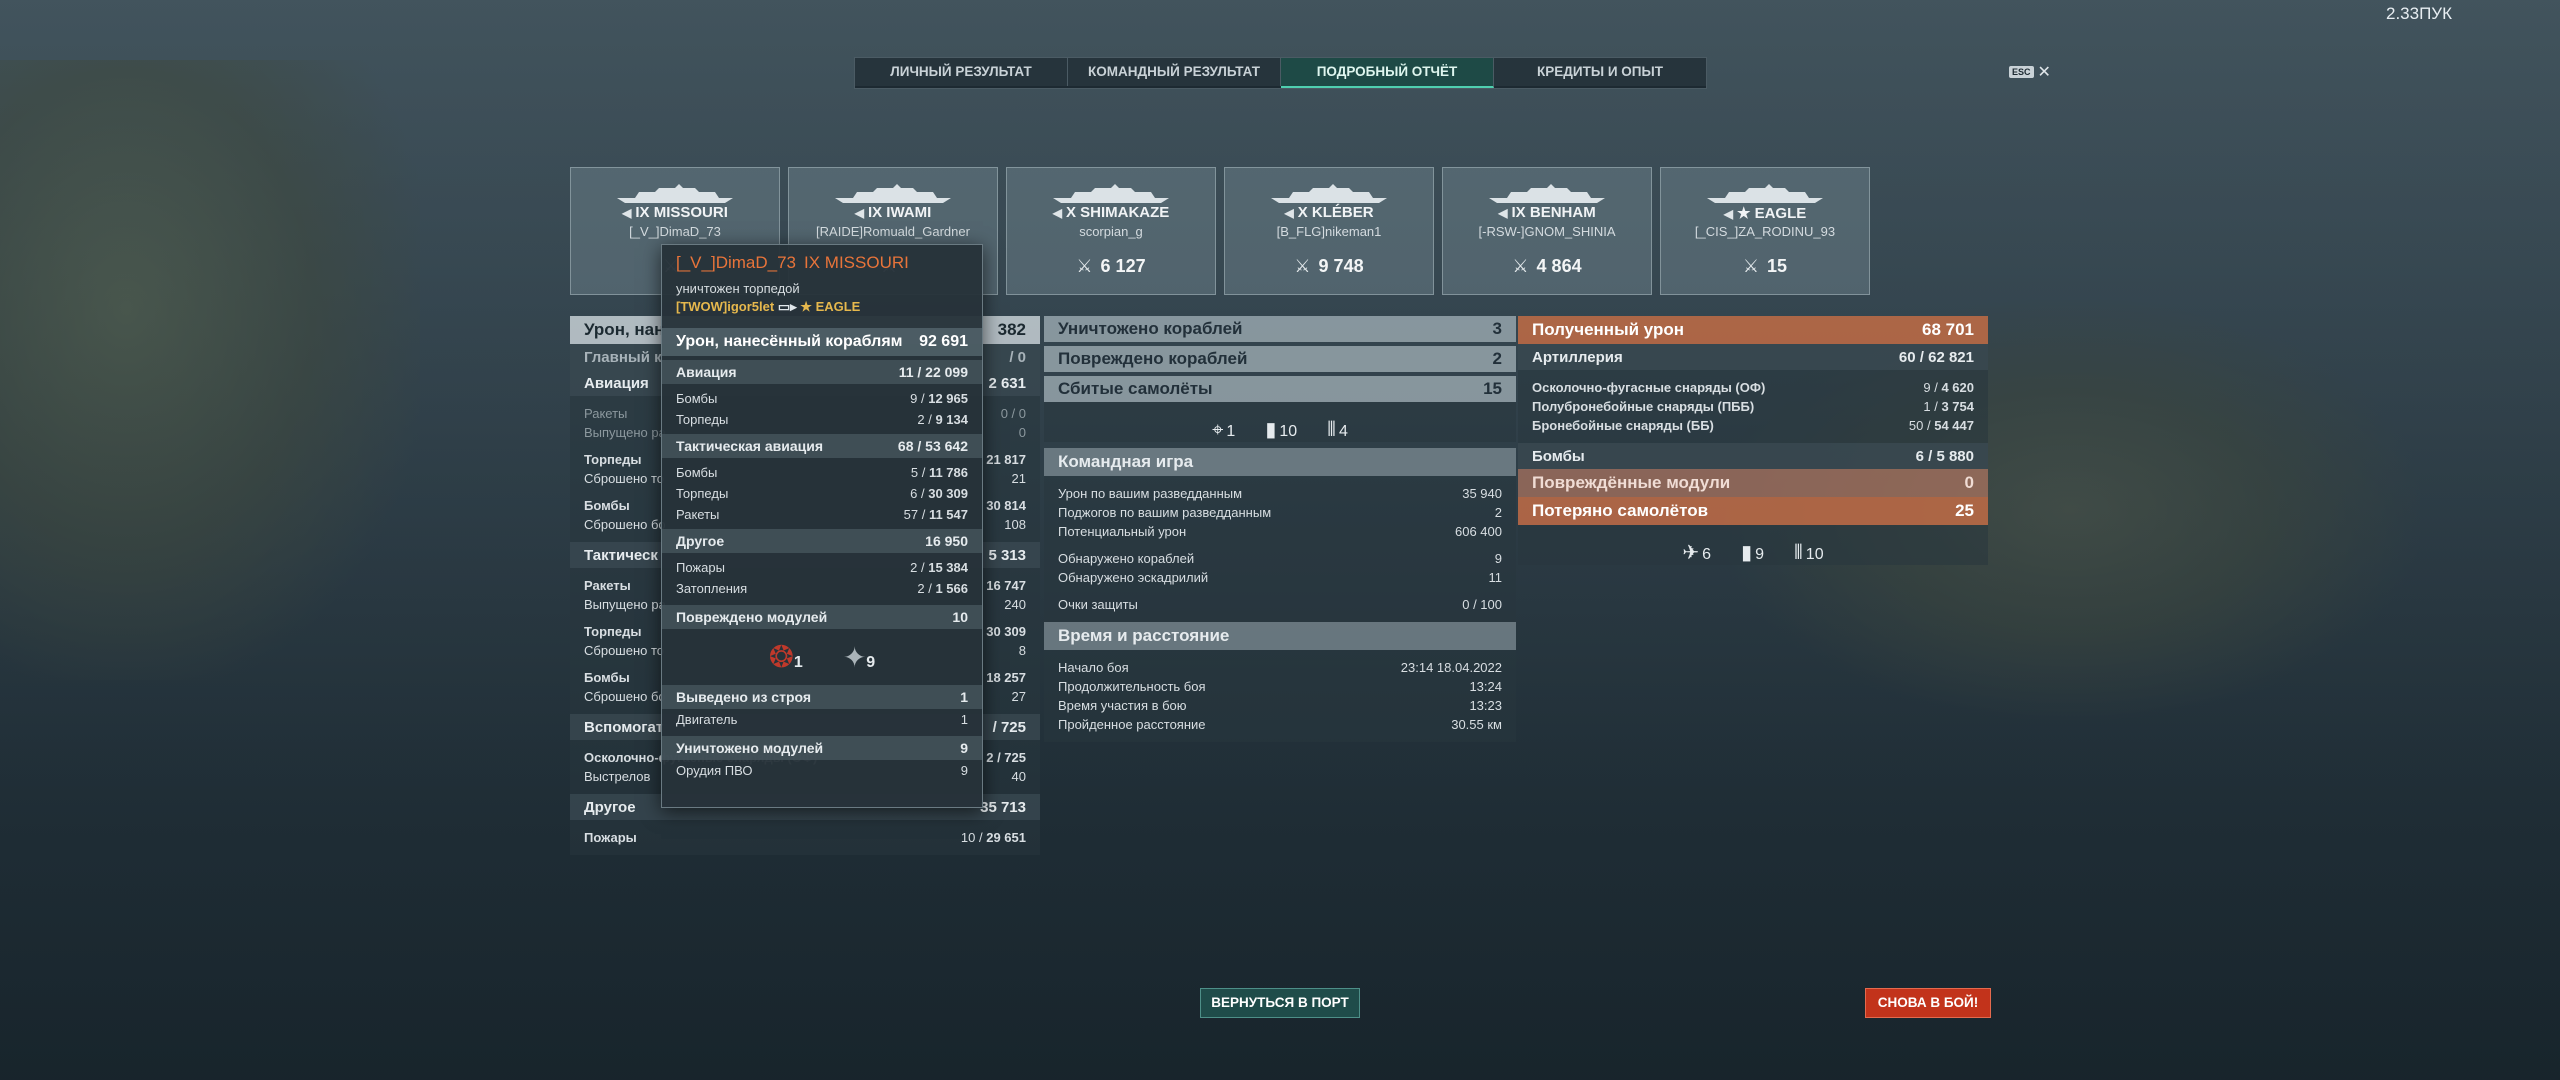 Image resolution: width=2560 pixels, height=1080 pixels. What do you see at coordinates (792, 262) in the screenshot?
I see `tooltip-title: [_V_]DimaD_73 IX MISSOURI` at bounding box center [792, 262].